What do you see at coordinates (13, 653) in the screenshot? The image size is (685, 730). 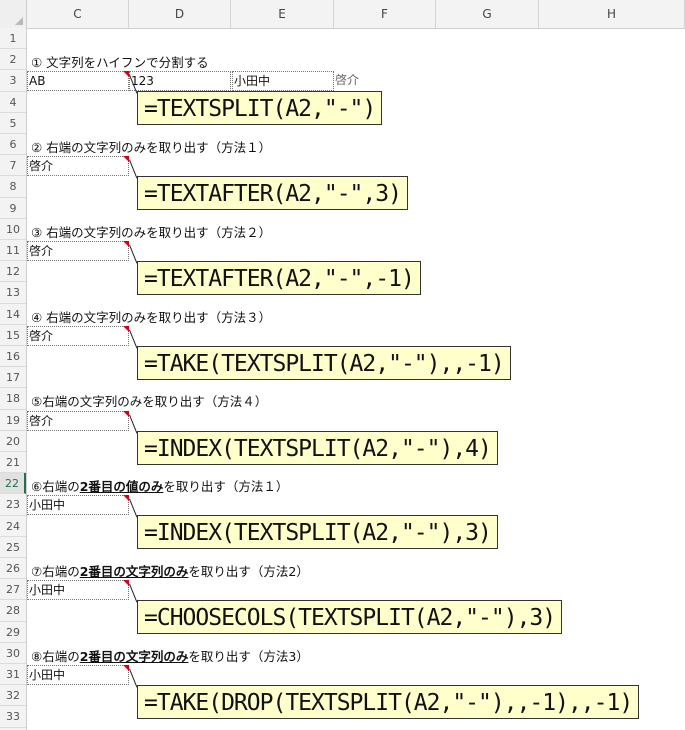 I see `row-header-30: 30` at bounding box center [13, 653].